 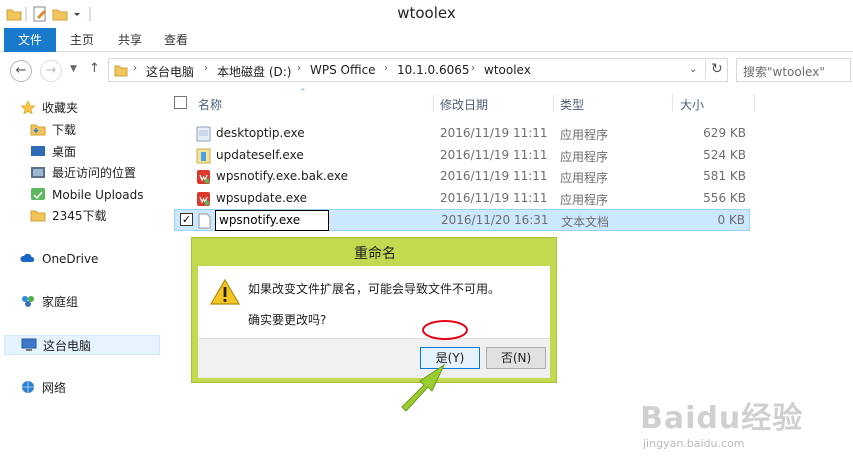 What do you see at coordinates (722, 418) in the screenshot?
I see `watermark-brand: Baidu经验` at bounding box center [722, 418].